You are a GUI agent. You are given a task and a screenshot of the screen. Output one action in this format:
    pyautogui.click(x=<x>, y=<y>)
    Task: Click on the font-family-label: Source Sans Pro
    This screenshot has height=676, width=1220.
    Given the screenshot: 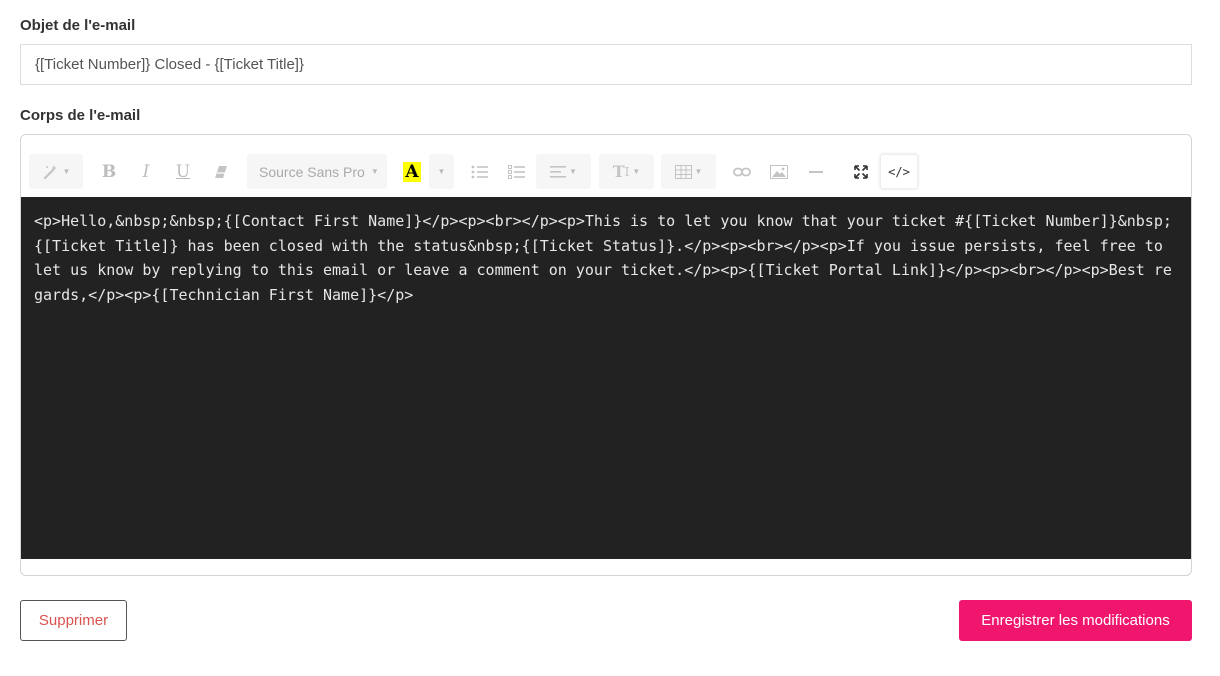 What is the action you would take?
    pyautogui.click(x=312, y=171)
    